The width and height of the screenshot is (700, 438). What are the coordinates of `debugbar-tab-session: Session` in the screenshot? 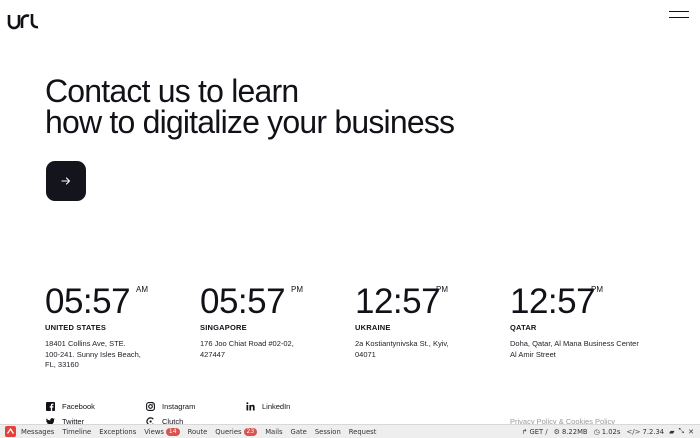 It's located at (328, 432).